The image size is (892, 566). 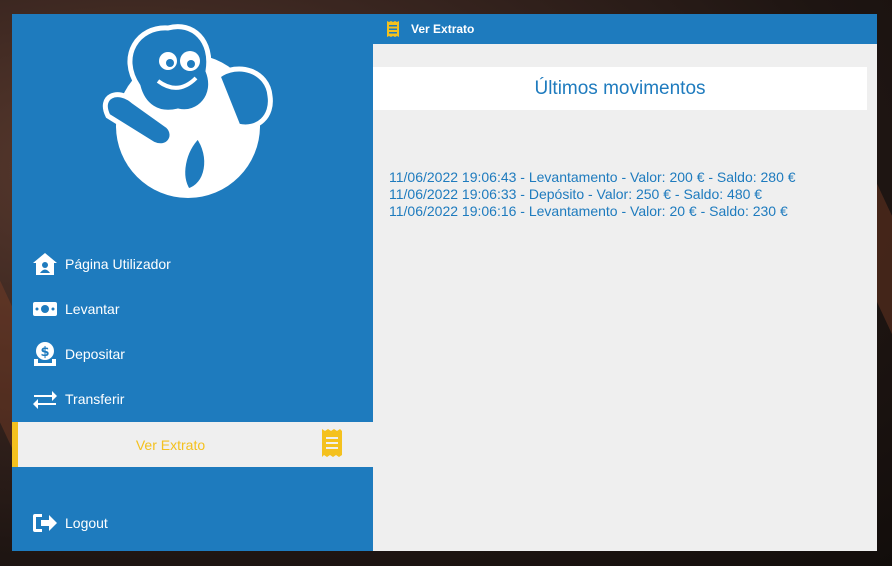 I want to click on sidebar-item-label: Página Utilizador, so click(x=118, y=264).